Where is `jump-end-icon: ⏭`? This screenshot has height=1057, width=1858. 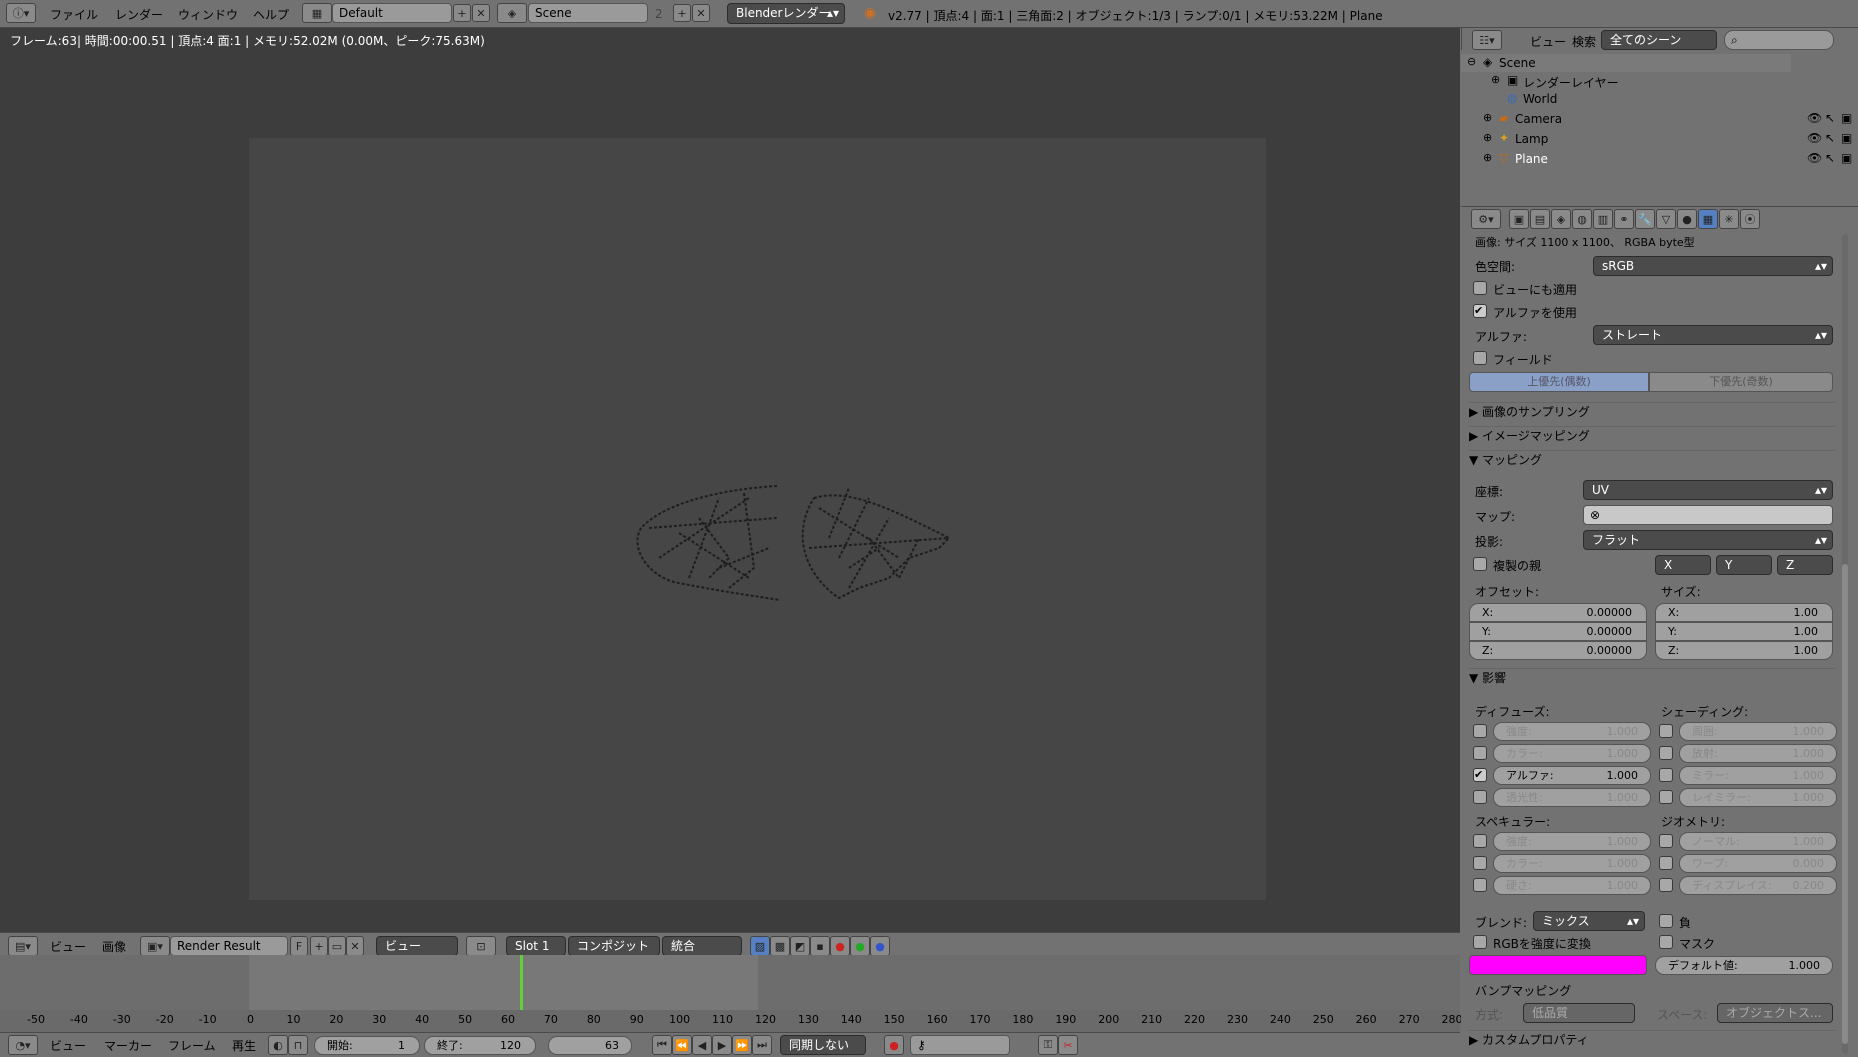 jump-end-icon: ⏭ is located at coordinates (762, 1045).